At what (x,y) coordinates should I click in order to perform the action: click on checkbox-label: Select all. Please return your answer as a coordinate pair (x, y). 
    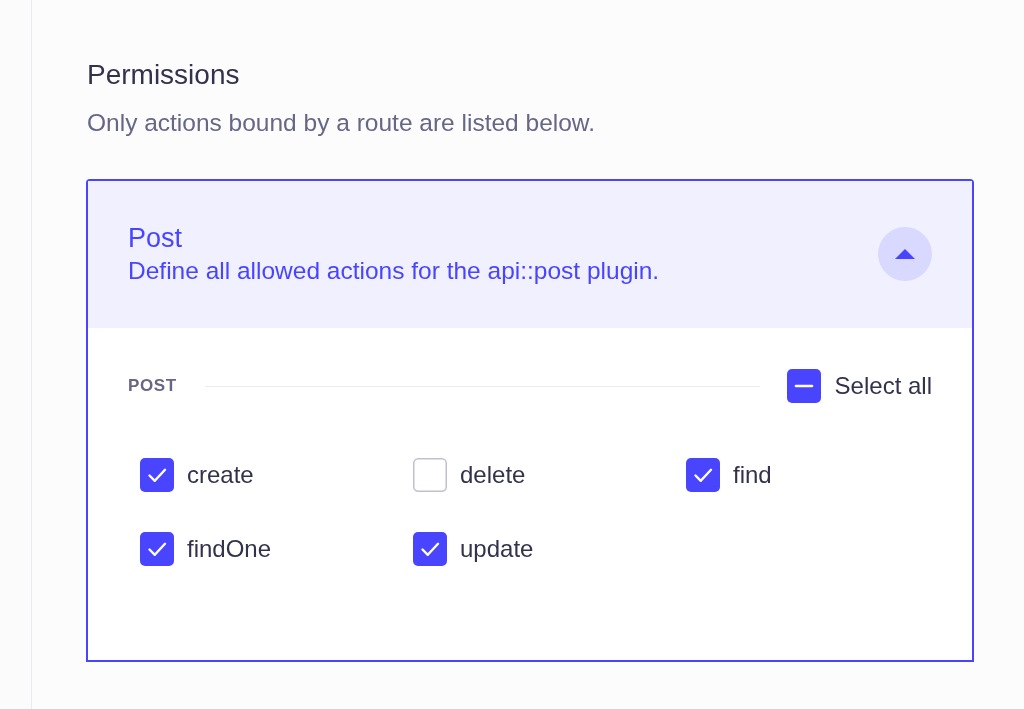
    Looking at the image, I should click on (883, 386).